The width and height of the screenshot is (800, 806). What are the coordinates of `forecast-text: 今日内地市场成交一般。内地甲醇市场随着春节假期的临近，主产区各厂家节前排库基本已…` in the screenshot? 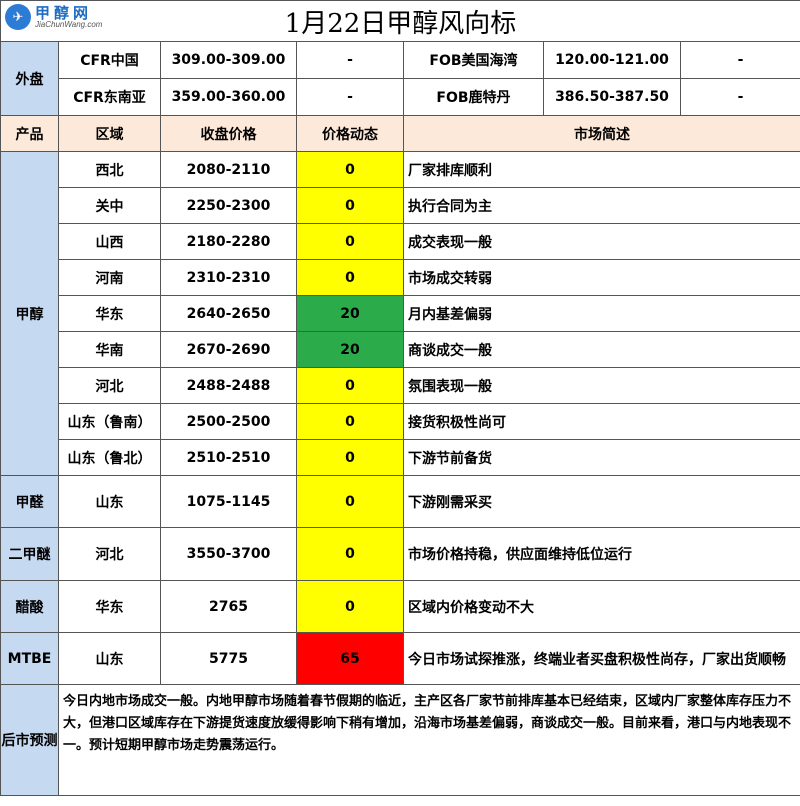 It's located at (429, 740).